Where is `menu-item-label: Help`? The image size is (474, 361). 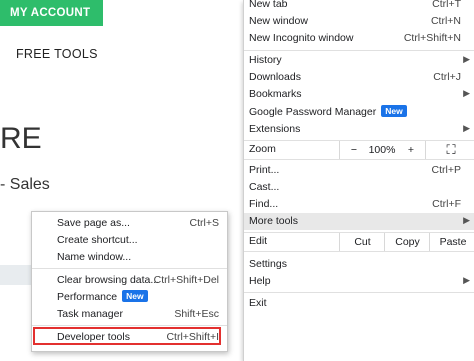 menu-item-label: Help is located at coordinates (260, 281).